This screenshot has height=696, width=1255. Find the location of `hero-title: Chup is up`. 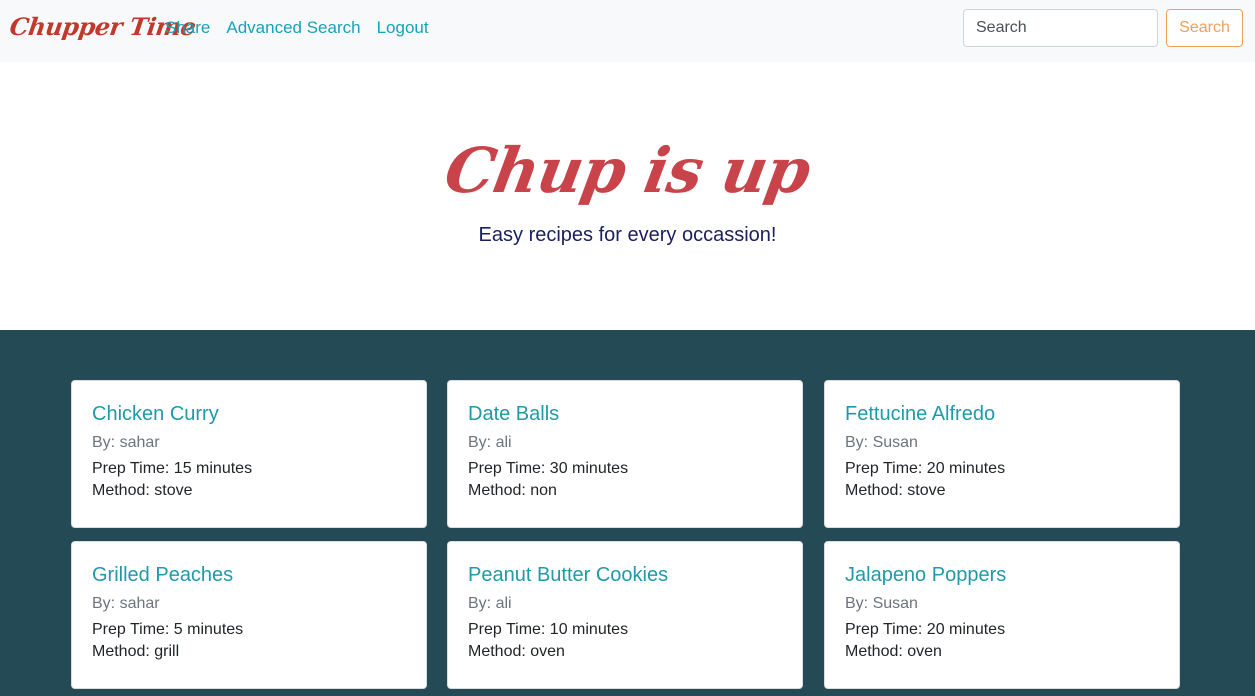

hero-title: Chup is up is located at coordinates (627, 170).